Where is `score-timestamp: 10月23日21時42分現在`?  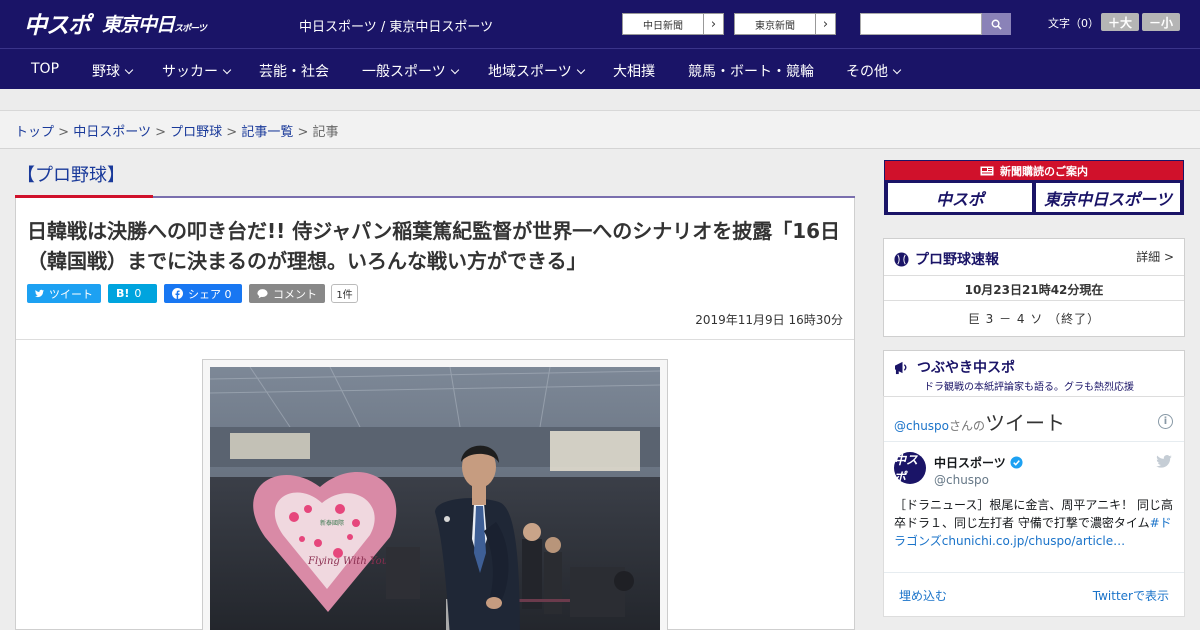 score-timestamp: 10月23日21時42分現在 is located at coordinates (1034, 290).